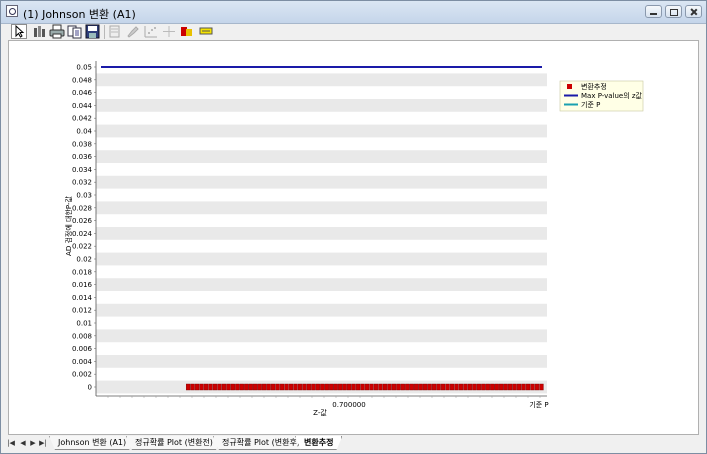 The height and width of the screenshot is (454, 707). What do you see at coordinates (23, 443) in the screenshot?
I see `prev-sheet-icon: ◀` at bounding box center [23, 443].